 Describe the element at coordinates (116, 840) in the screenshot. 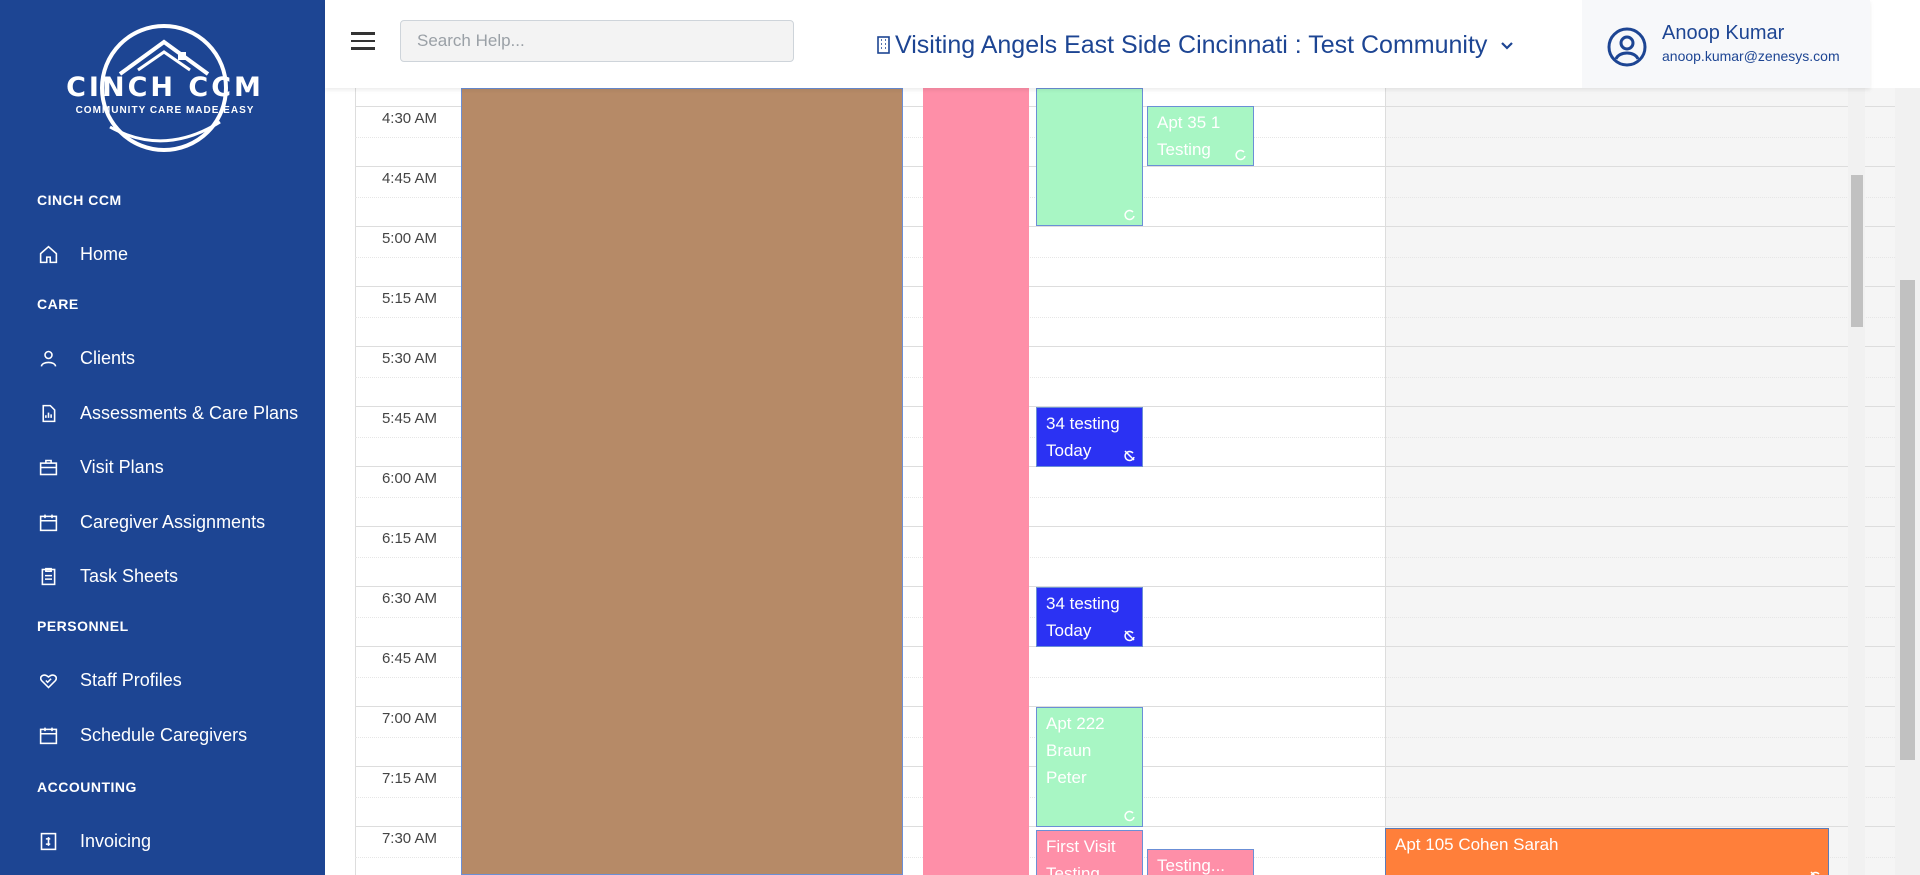

I see `sidebar-item-label: Invoicing` at that location.